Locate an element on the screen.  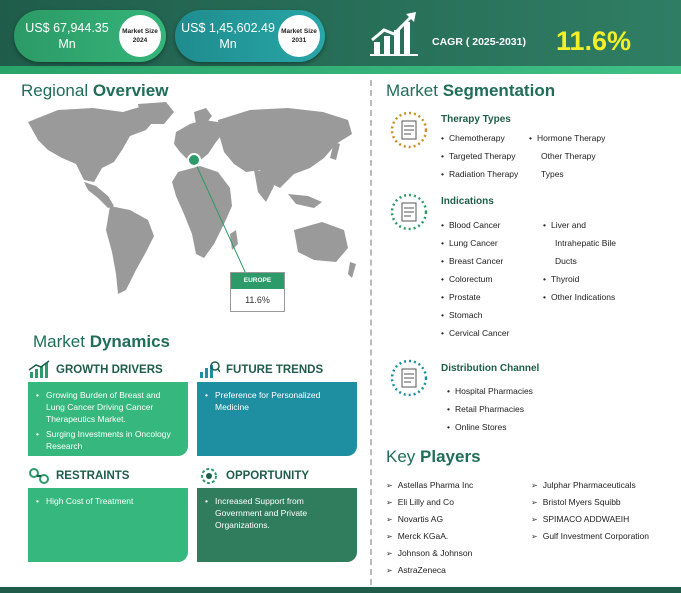
indication-item: Thyroid is located at coordinates (561, 279).